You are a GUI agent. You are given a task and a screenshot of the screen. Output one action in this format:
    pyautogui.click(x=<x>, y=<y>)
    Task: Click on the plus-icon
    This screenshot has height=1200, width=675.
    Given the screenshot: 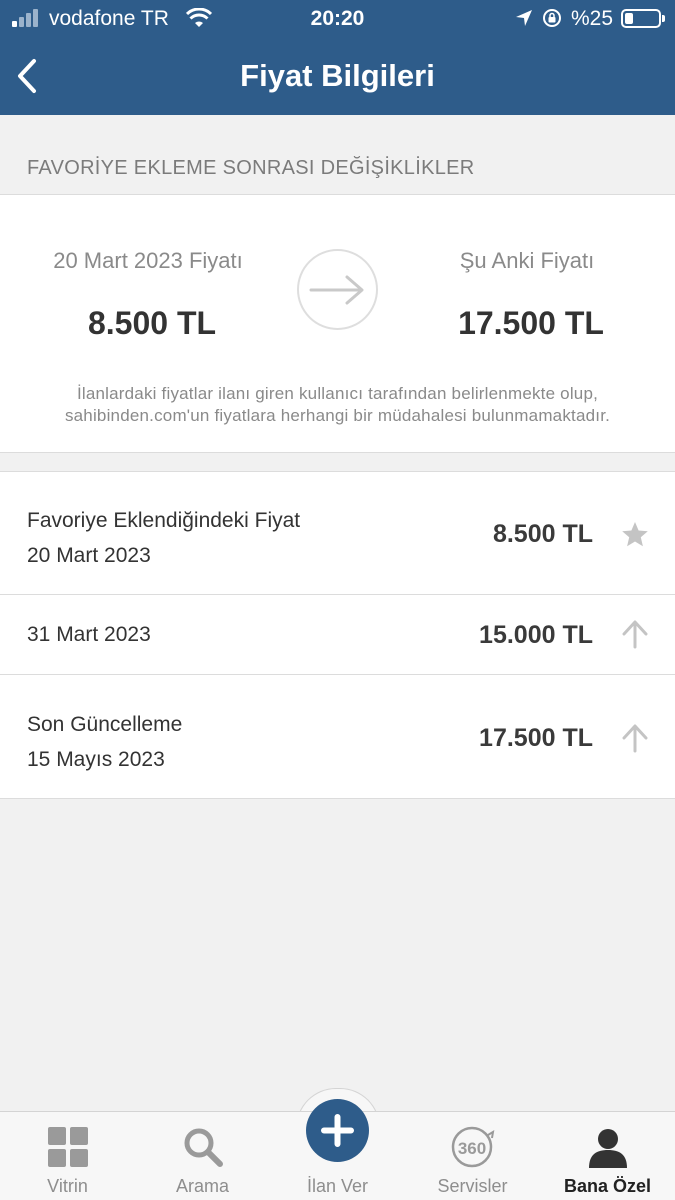 What is the action you would take?
    pyautogui.click(x=337, y=1130)
    